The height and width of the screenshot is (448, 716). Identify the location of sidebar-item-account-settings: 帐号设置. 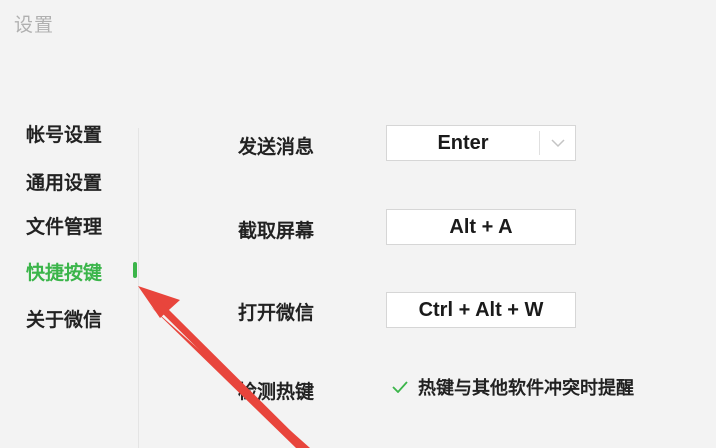
(64, 133).